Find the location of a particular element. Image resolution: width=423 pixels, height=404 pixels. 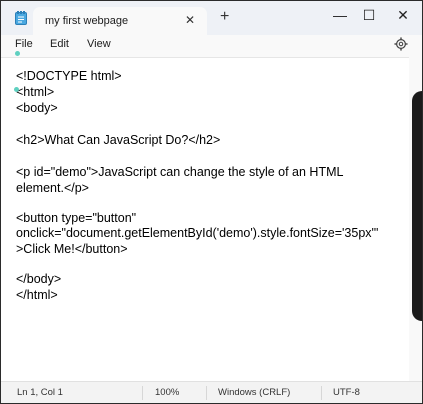

tab-title: my first webpage is located at coordinates (87, 21).